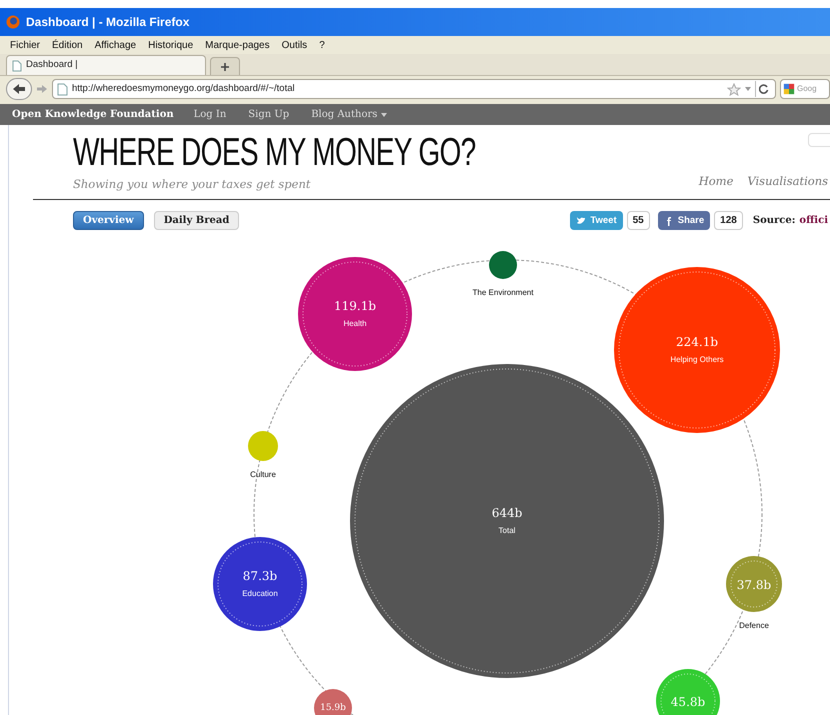  I want to click on bubble-value: 119.1b, so click(355, 306).